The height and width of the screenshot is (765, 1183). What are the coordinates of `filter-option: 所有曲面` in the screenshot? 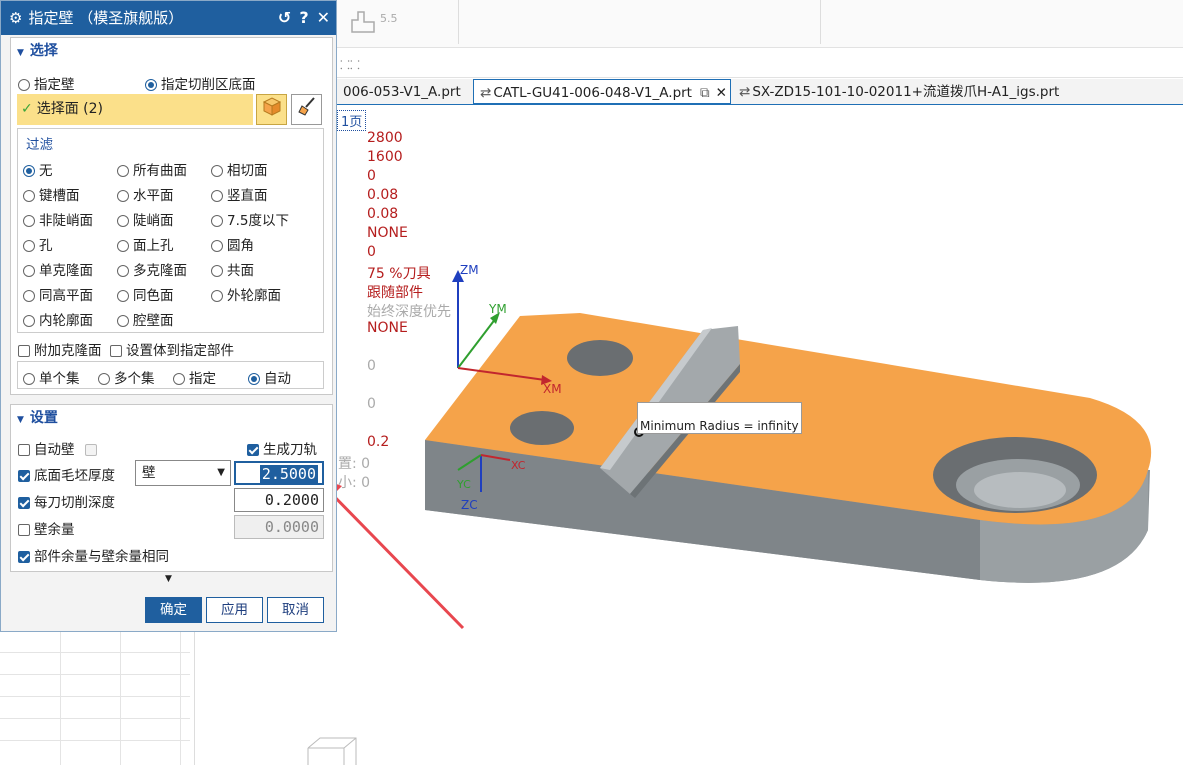 It's located at (152, 169).